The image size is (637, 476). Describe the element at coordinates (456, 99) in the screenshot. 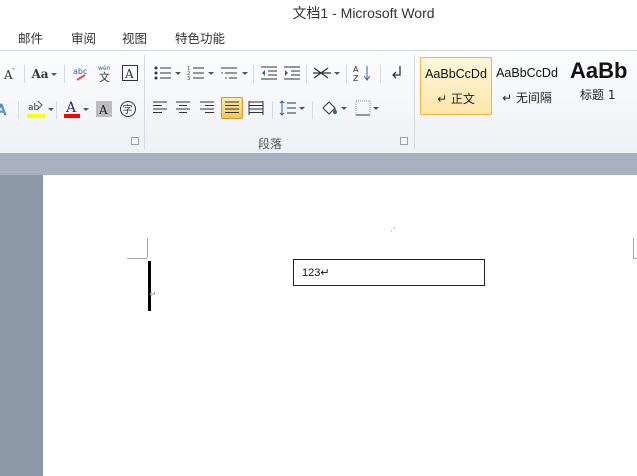

I see `style-normal-name: ↵ 正文` at that location.